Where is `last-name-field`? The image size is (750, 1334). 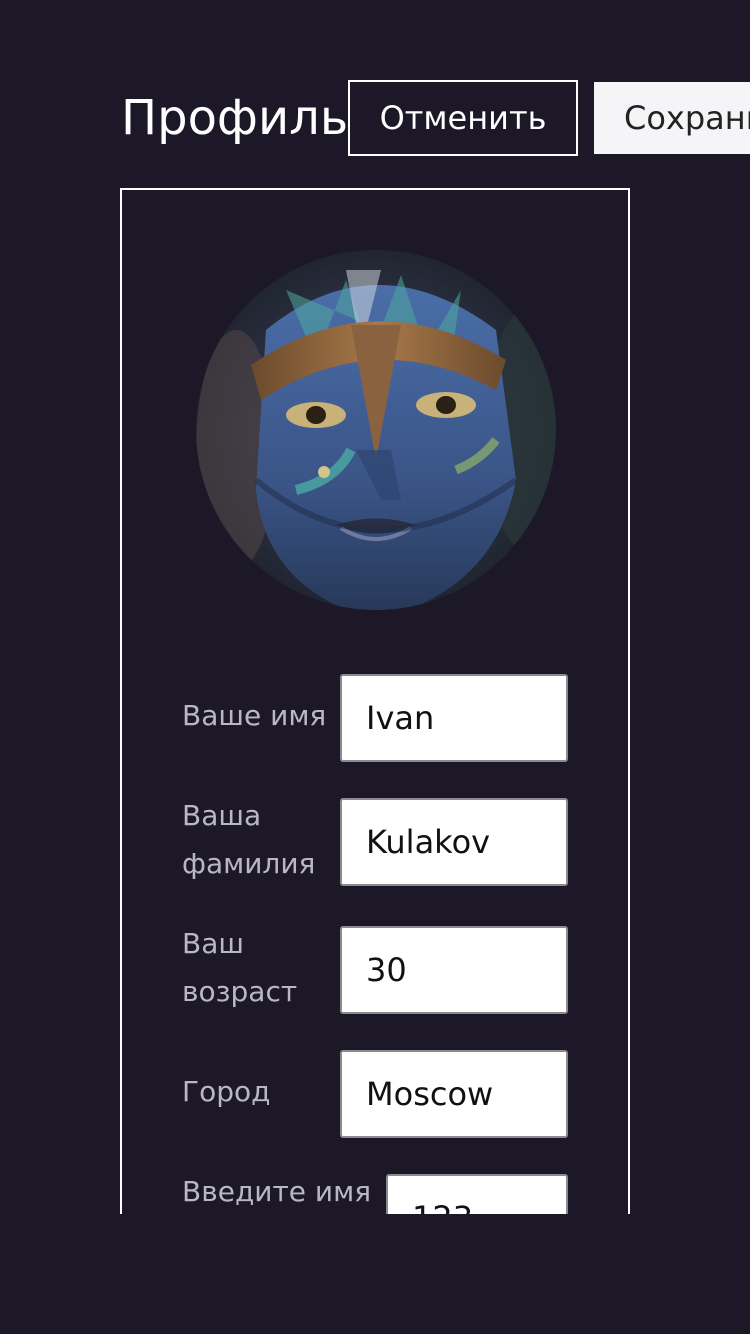
last-name-field is located at coordinates (454, 842).